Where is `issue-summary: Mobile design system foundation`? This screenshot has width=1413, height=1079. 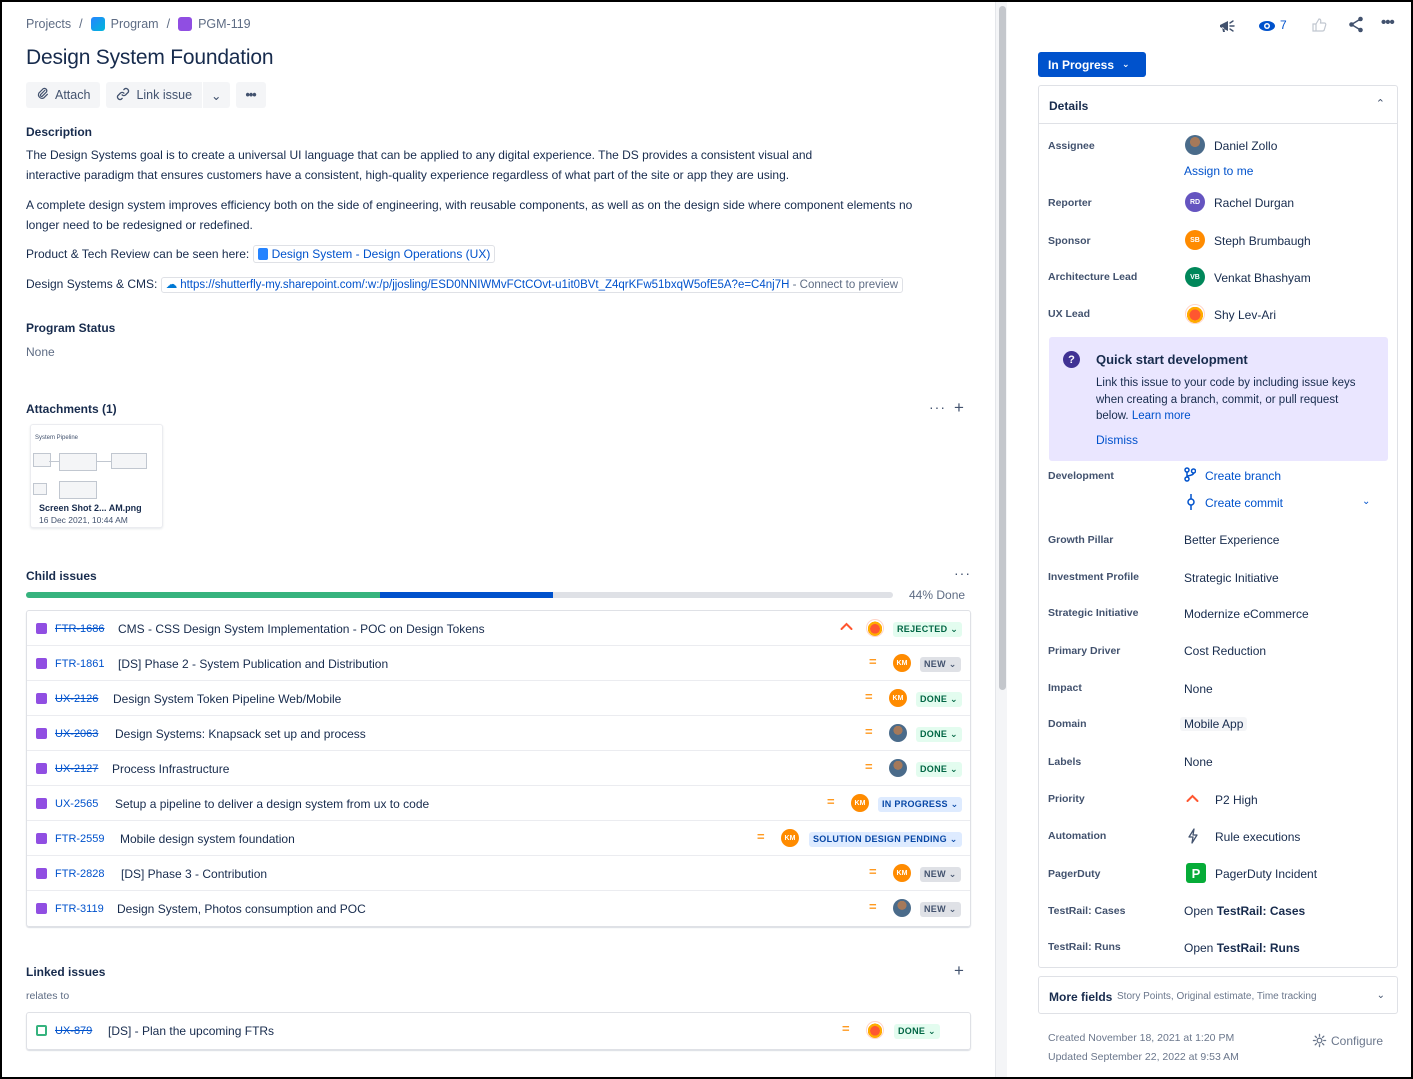
issue-summary: Mobile design system foundation is located at coordinates (207, 839).